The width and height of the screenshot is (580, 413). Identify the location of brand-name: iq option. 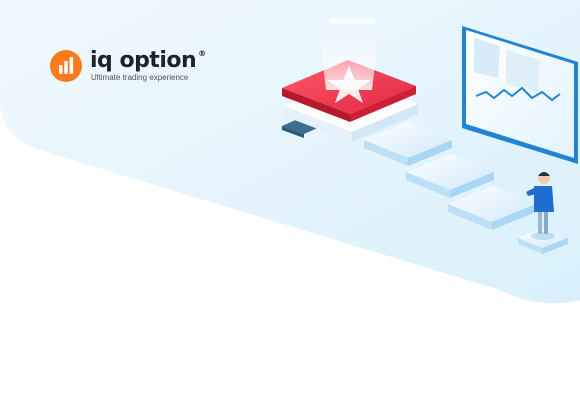
(143, 60).